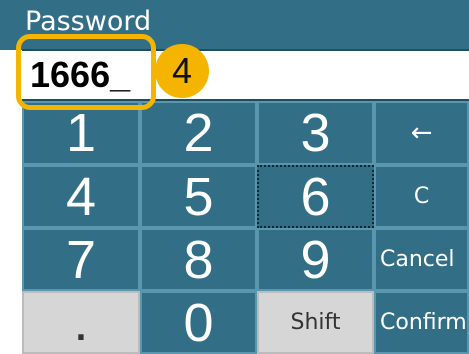 Image resolution: width=469 pixels, height=354 pixels. What do you see at coordinates (81, 196) in the screenshot?
I see `key-4: 4` at bounding box center [81, 196].